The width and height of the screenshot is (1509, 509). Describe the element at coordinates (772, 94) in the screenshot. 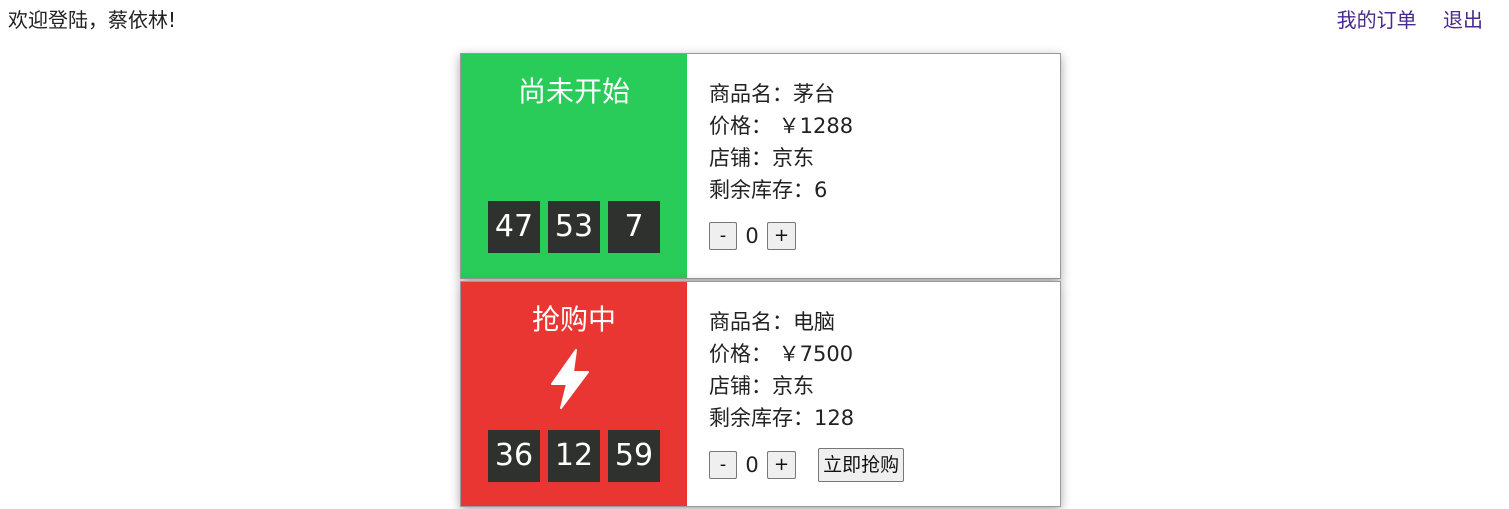

I see `product-name: 商品名：茅台` at that location.